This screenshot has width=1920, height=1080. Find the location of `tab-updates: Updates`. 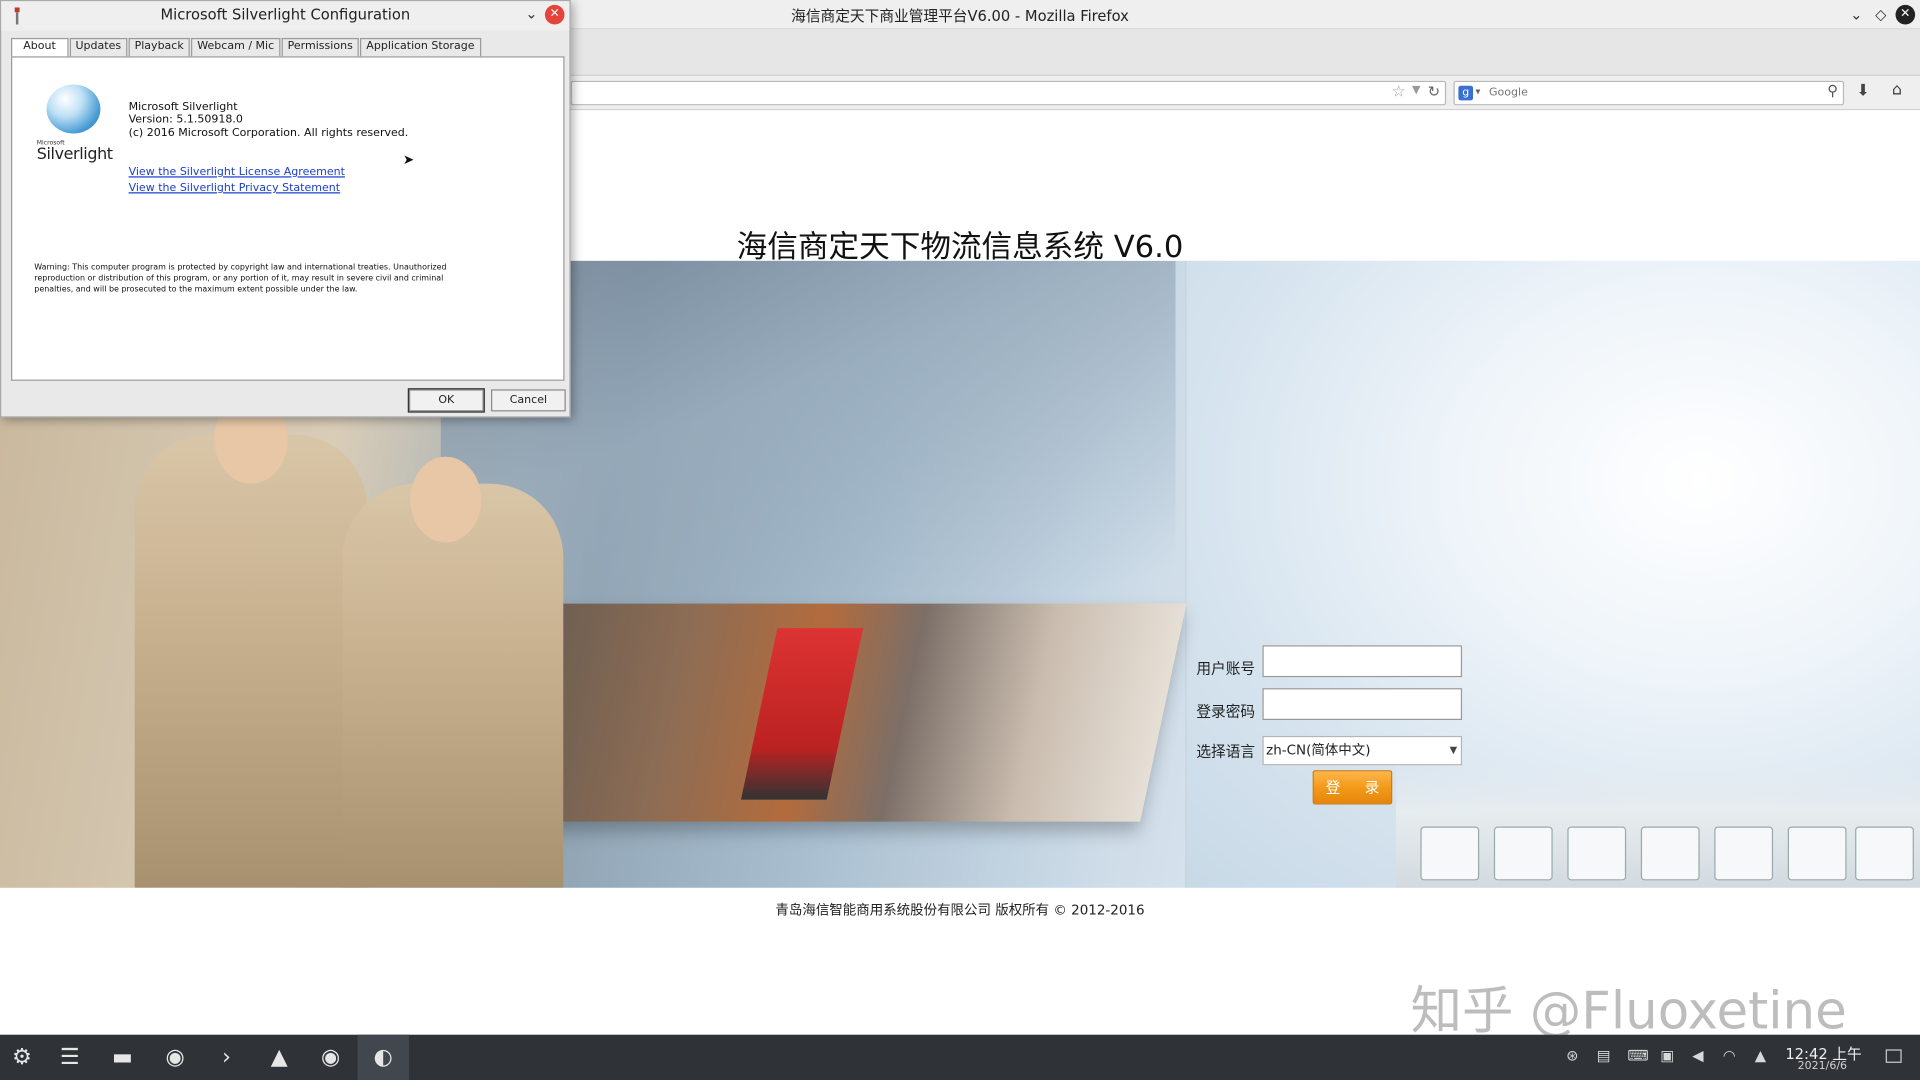

tab-updates: Updates is located at coordinates (98, 47).